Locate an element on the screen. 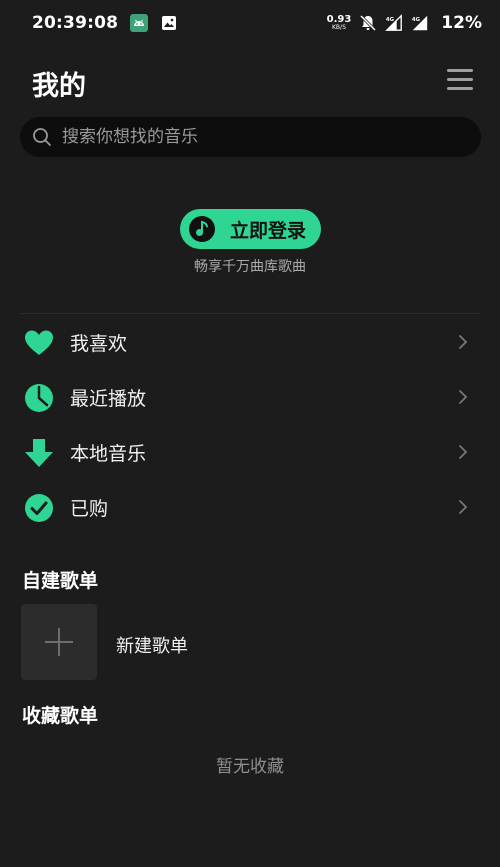 The image size is (500, 867). menu-item-label: 本地音乐 is located at coordinates (108, 454).